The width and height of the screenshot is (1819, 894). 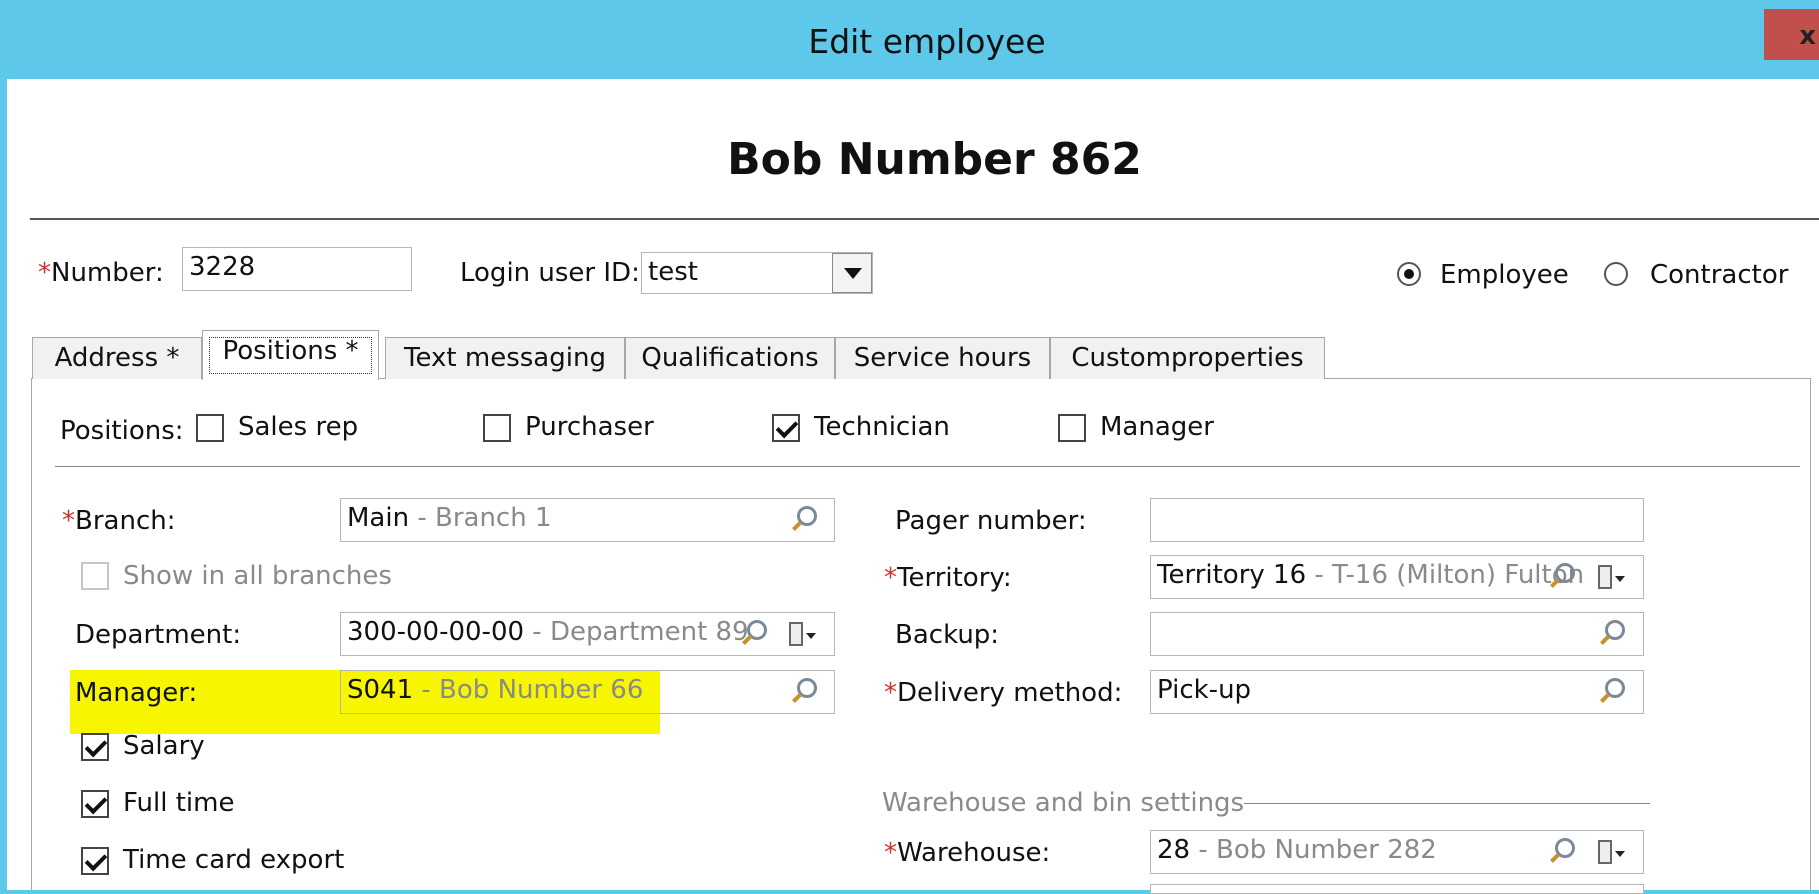 What do you see at coordinates (297, 269) in the screenshot?
I see `number-input: 3228` at bounding box center [297, 269].